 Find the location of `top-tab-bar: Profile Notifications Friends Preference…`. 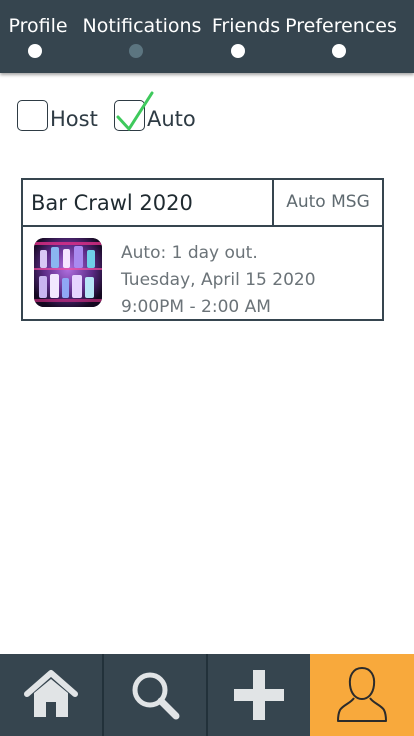

top-tab-bar: Profile Notifications Friends Preference… is located at coordinates (207, 36).